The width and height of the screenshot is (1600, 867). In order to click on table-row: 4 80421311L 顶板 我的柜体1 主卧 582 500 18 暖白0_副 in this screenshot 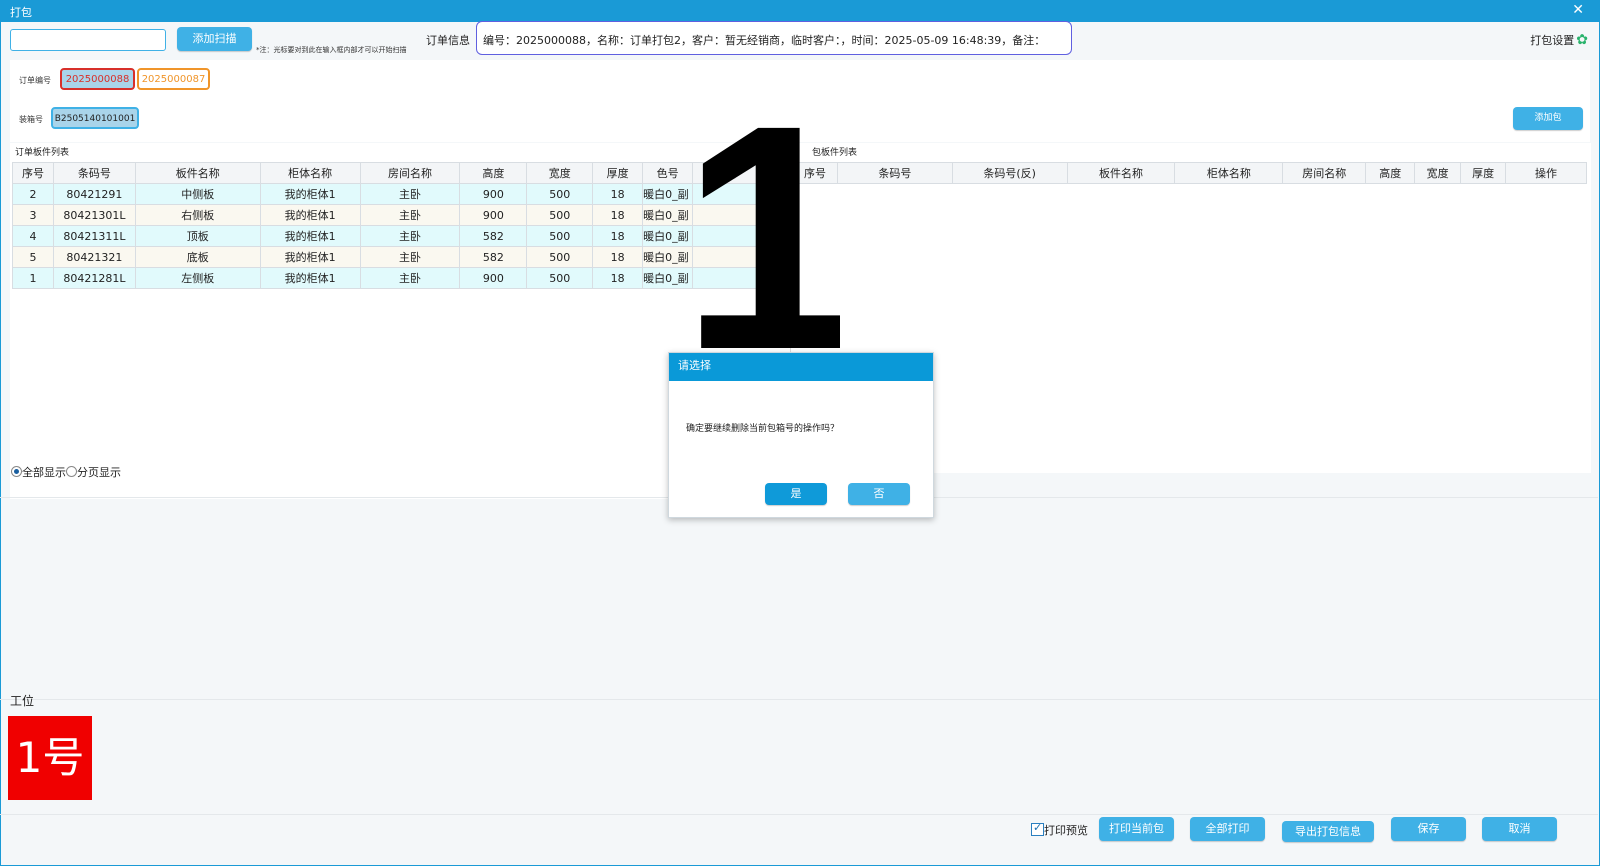, I will do `click(400, 236)`.